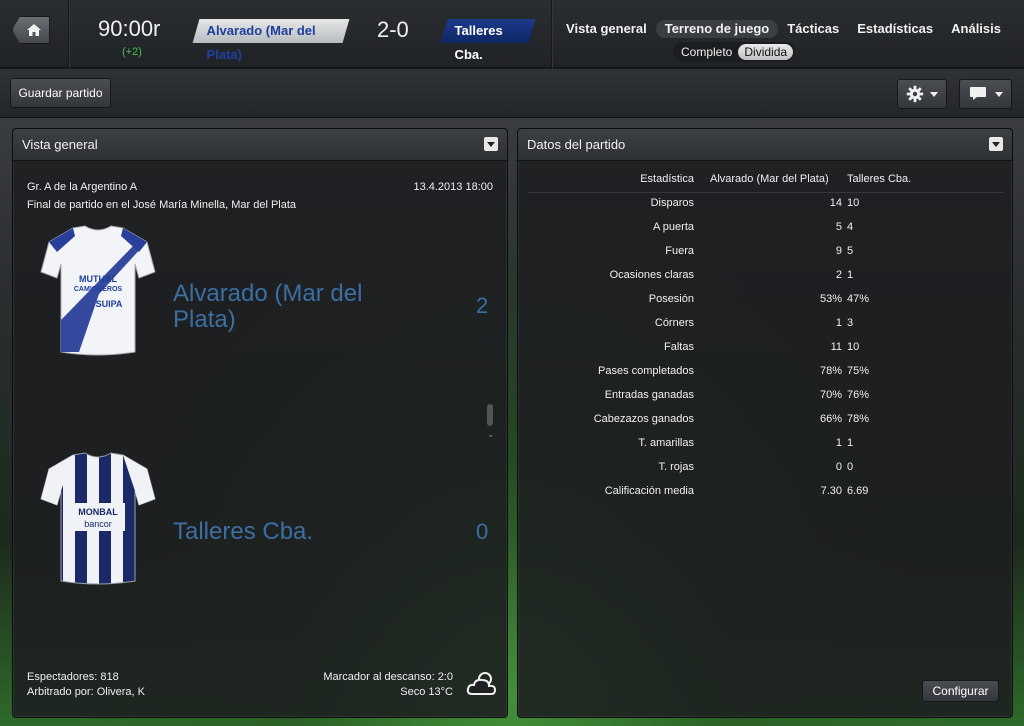  I want to click on stat-label: Faltas, so click(679, 347).